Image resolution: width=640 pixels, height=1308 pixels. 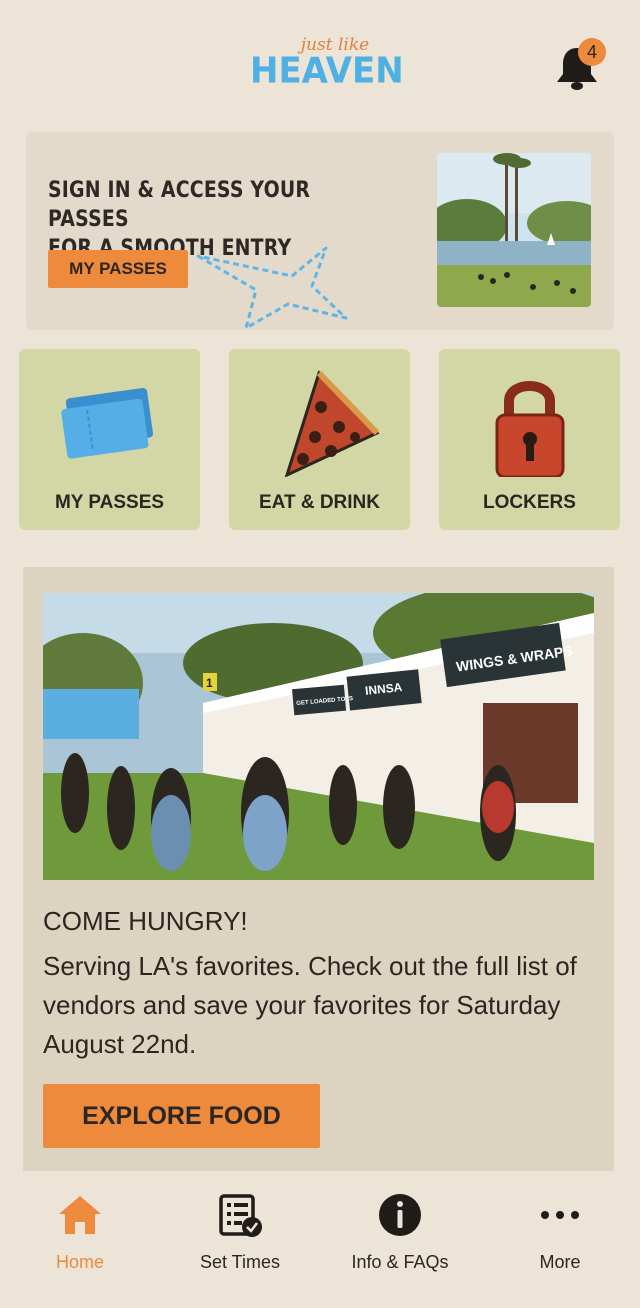 I want to click on notification-count-badge: 4, so click(x=592, y=52).